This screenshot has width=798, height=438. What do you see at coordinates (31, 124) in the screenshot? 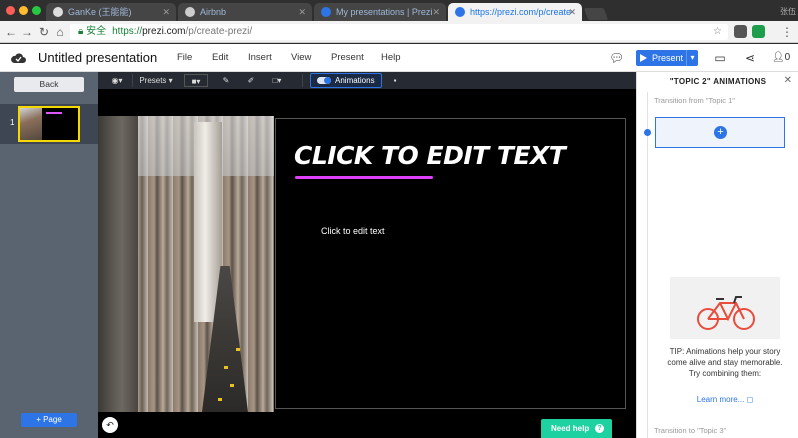
I see `thumbnail-image` at bounding box center [31, 124].